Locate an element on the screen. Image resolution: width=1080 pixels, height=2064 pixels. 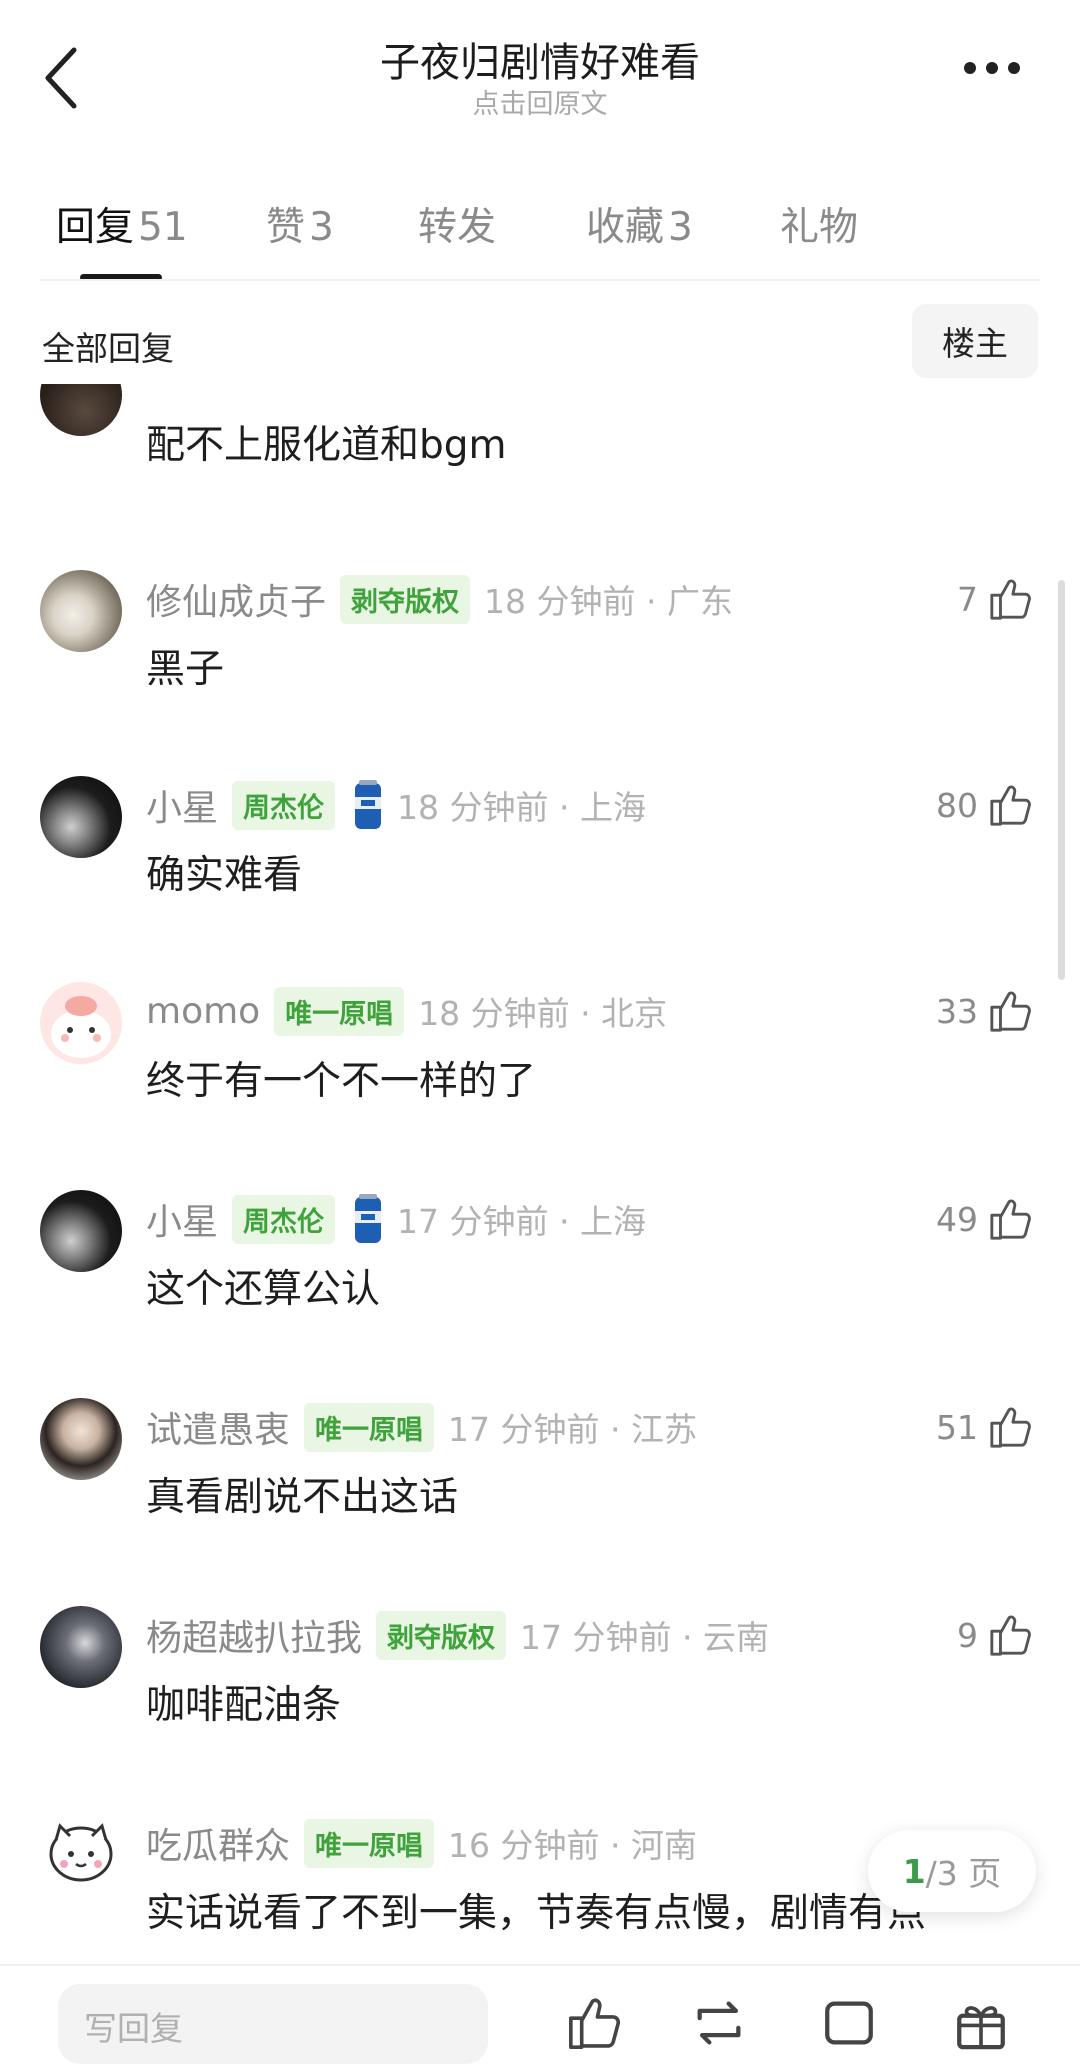
comment-row: 小星 周杰伦 18 分钟前 · 上海 80 确实难看 is located at coordinates (540, 879).